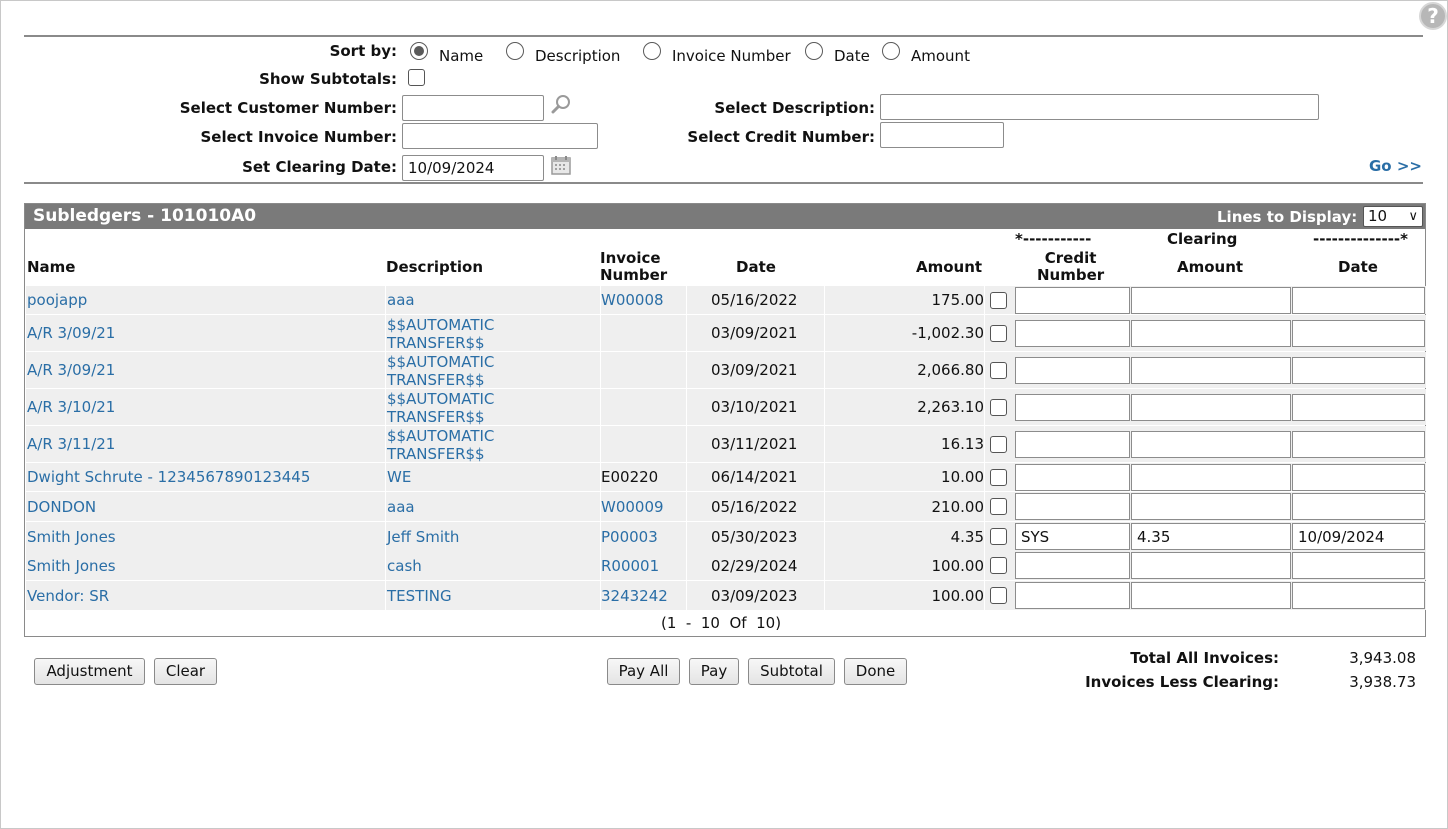  What do you see at coordinates (942, 135) in the screenshot?
I see `credit-number-input` at bounding box center [942, 135].